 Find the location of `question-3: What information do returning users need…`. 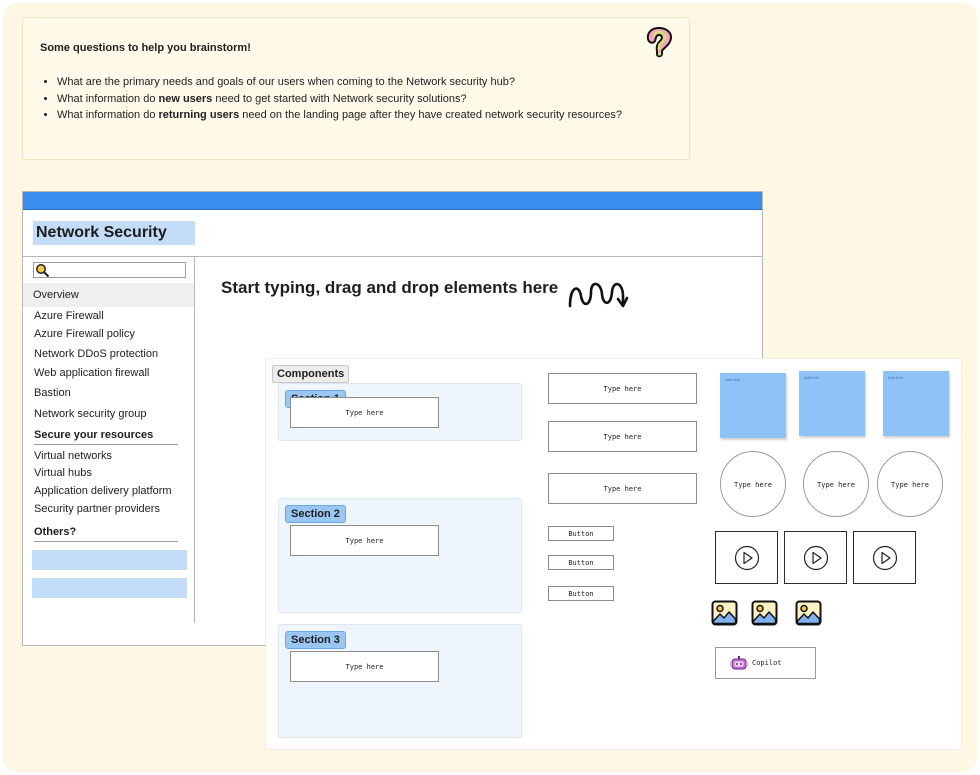

question-3: What information do returning users need… is located at coordinates (339, 115).